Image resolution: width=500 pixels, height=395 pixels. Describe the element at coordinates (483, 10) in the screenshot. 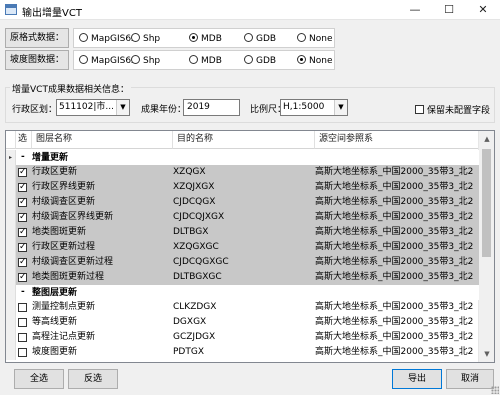

I see `close-button: ✕` at that location.